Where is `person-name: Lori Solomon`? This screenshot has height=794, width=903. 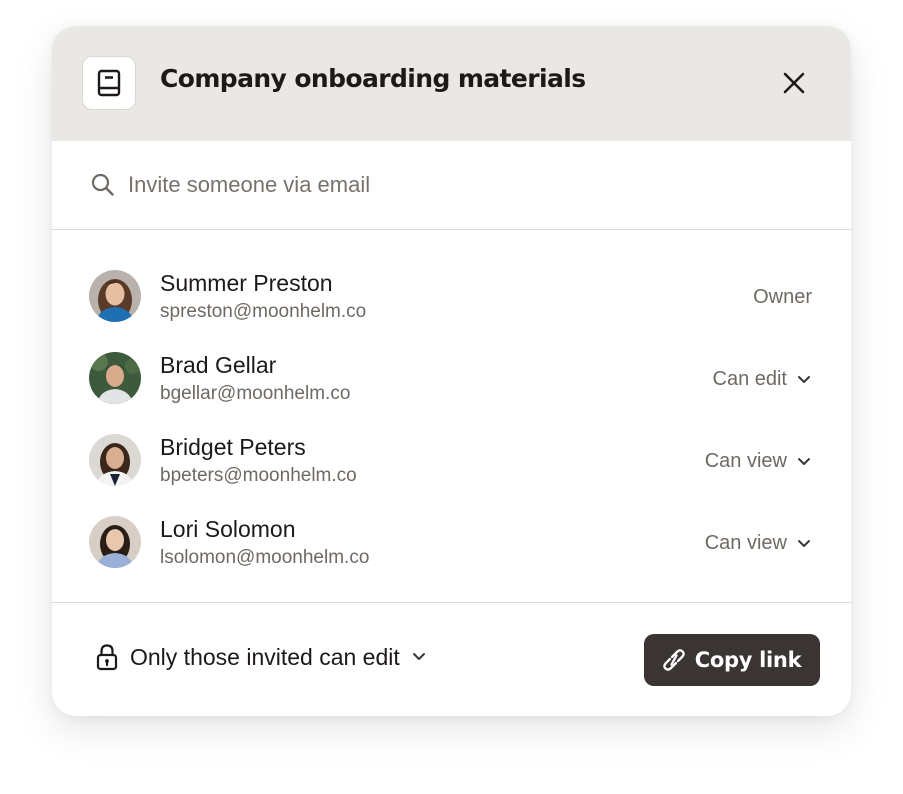 person-name: Lori Solomon is located at coordinates (228, 529).